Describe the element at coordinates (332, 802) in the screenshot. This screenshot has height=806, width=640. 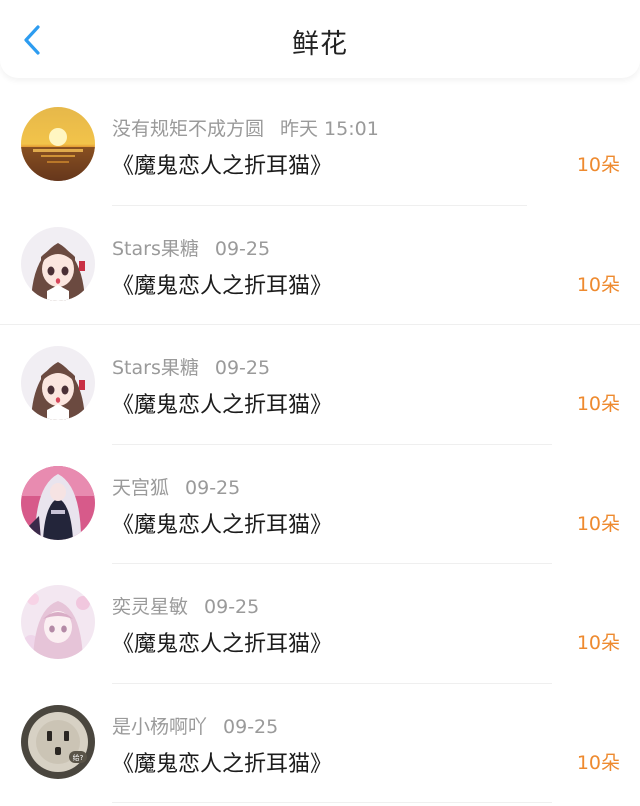
I see `divider` at that location.